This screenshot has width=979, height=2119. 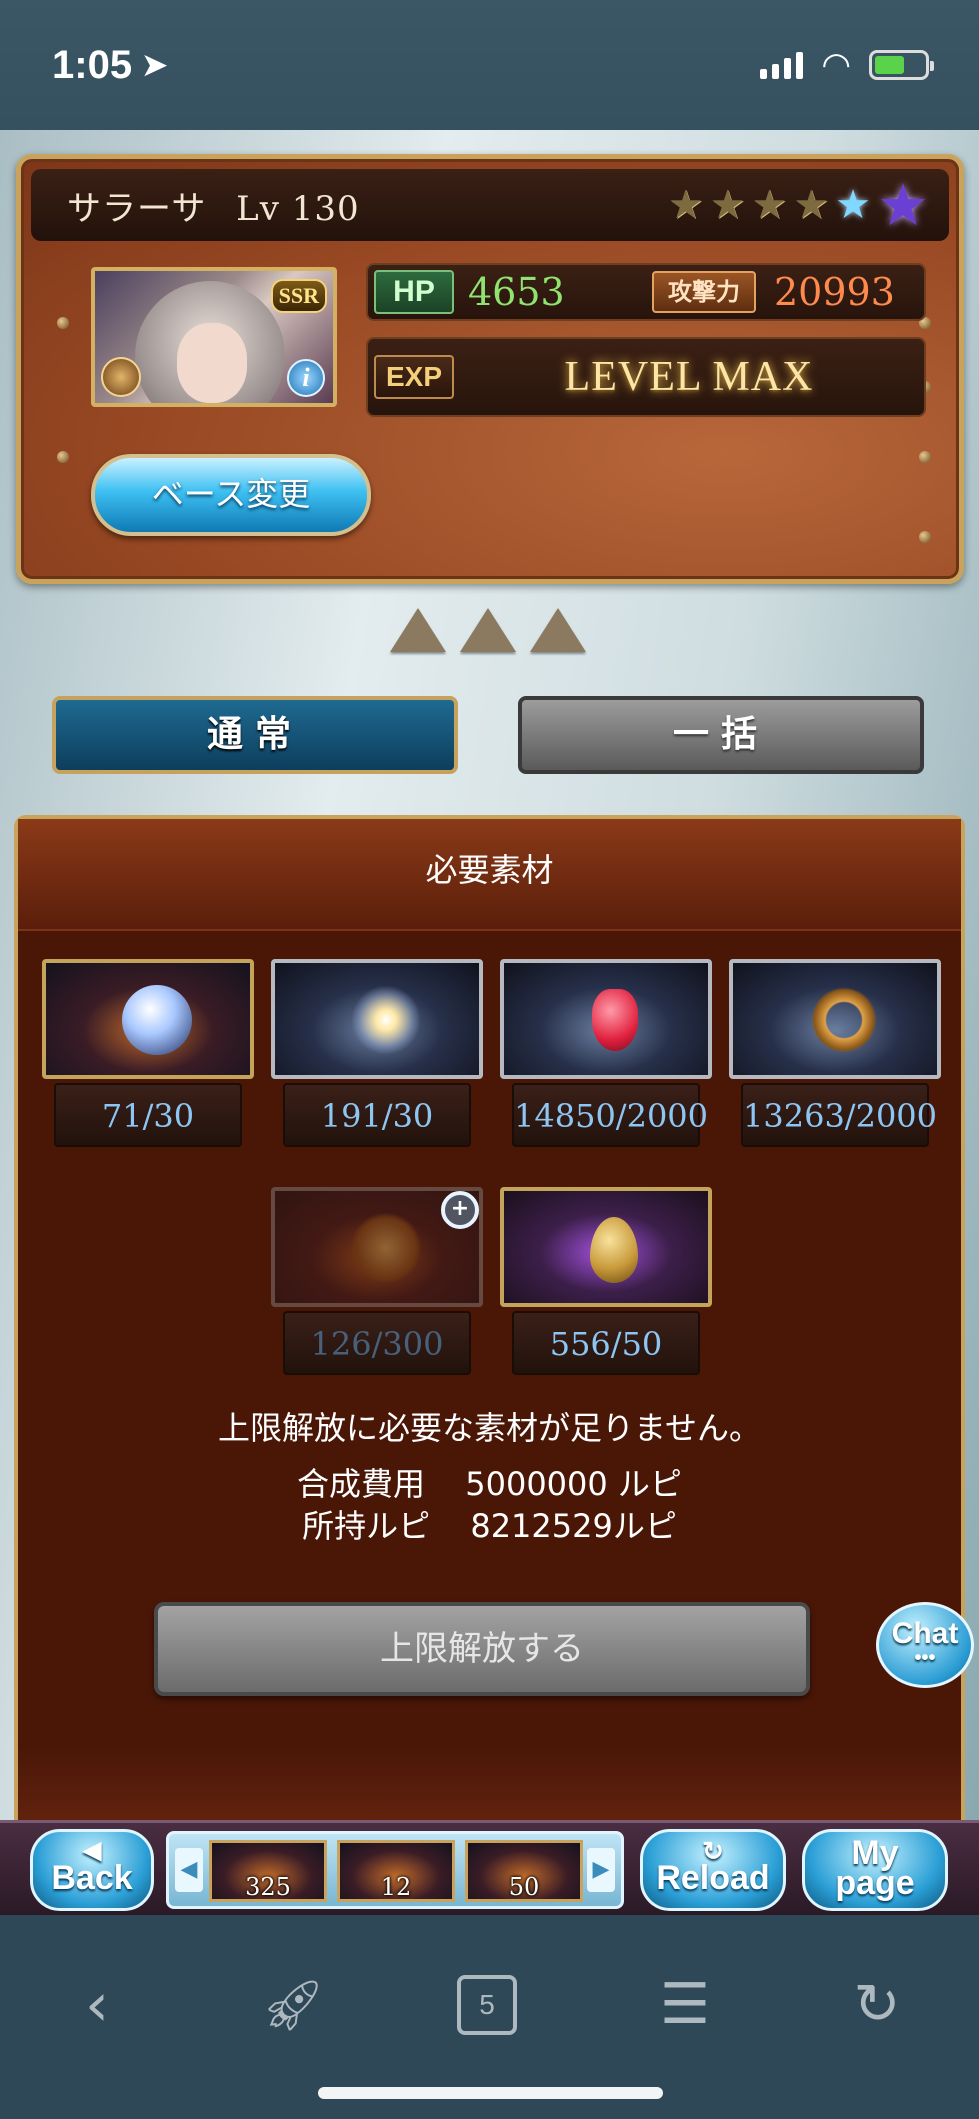 I want to click on mypage-label-line2: page, so click(x=875, y=1883).